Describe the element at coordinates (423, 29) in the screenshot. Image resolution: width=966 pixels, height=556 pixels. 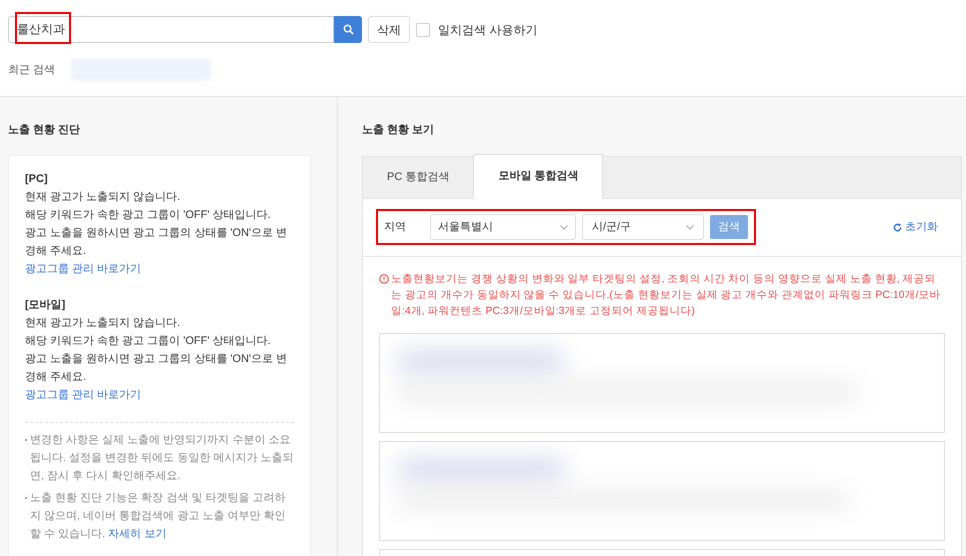
I see `checkbox` at that location.